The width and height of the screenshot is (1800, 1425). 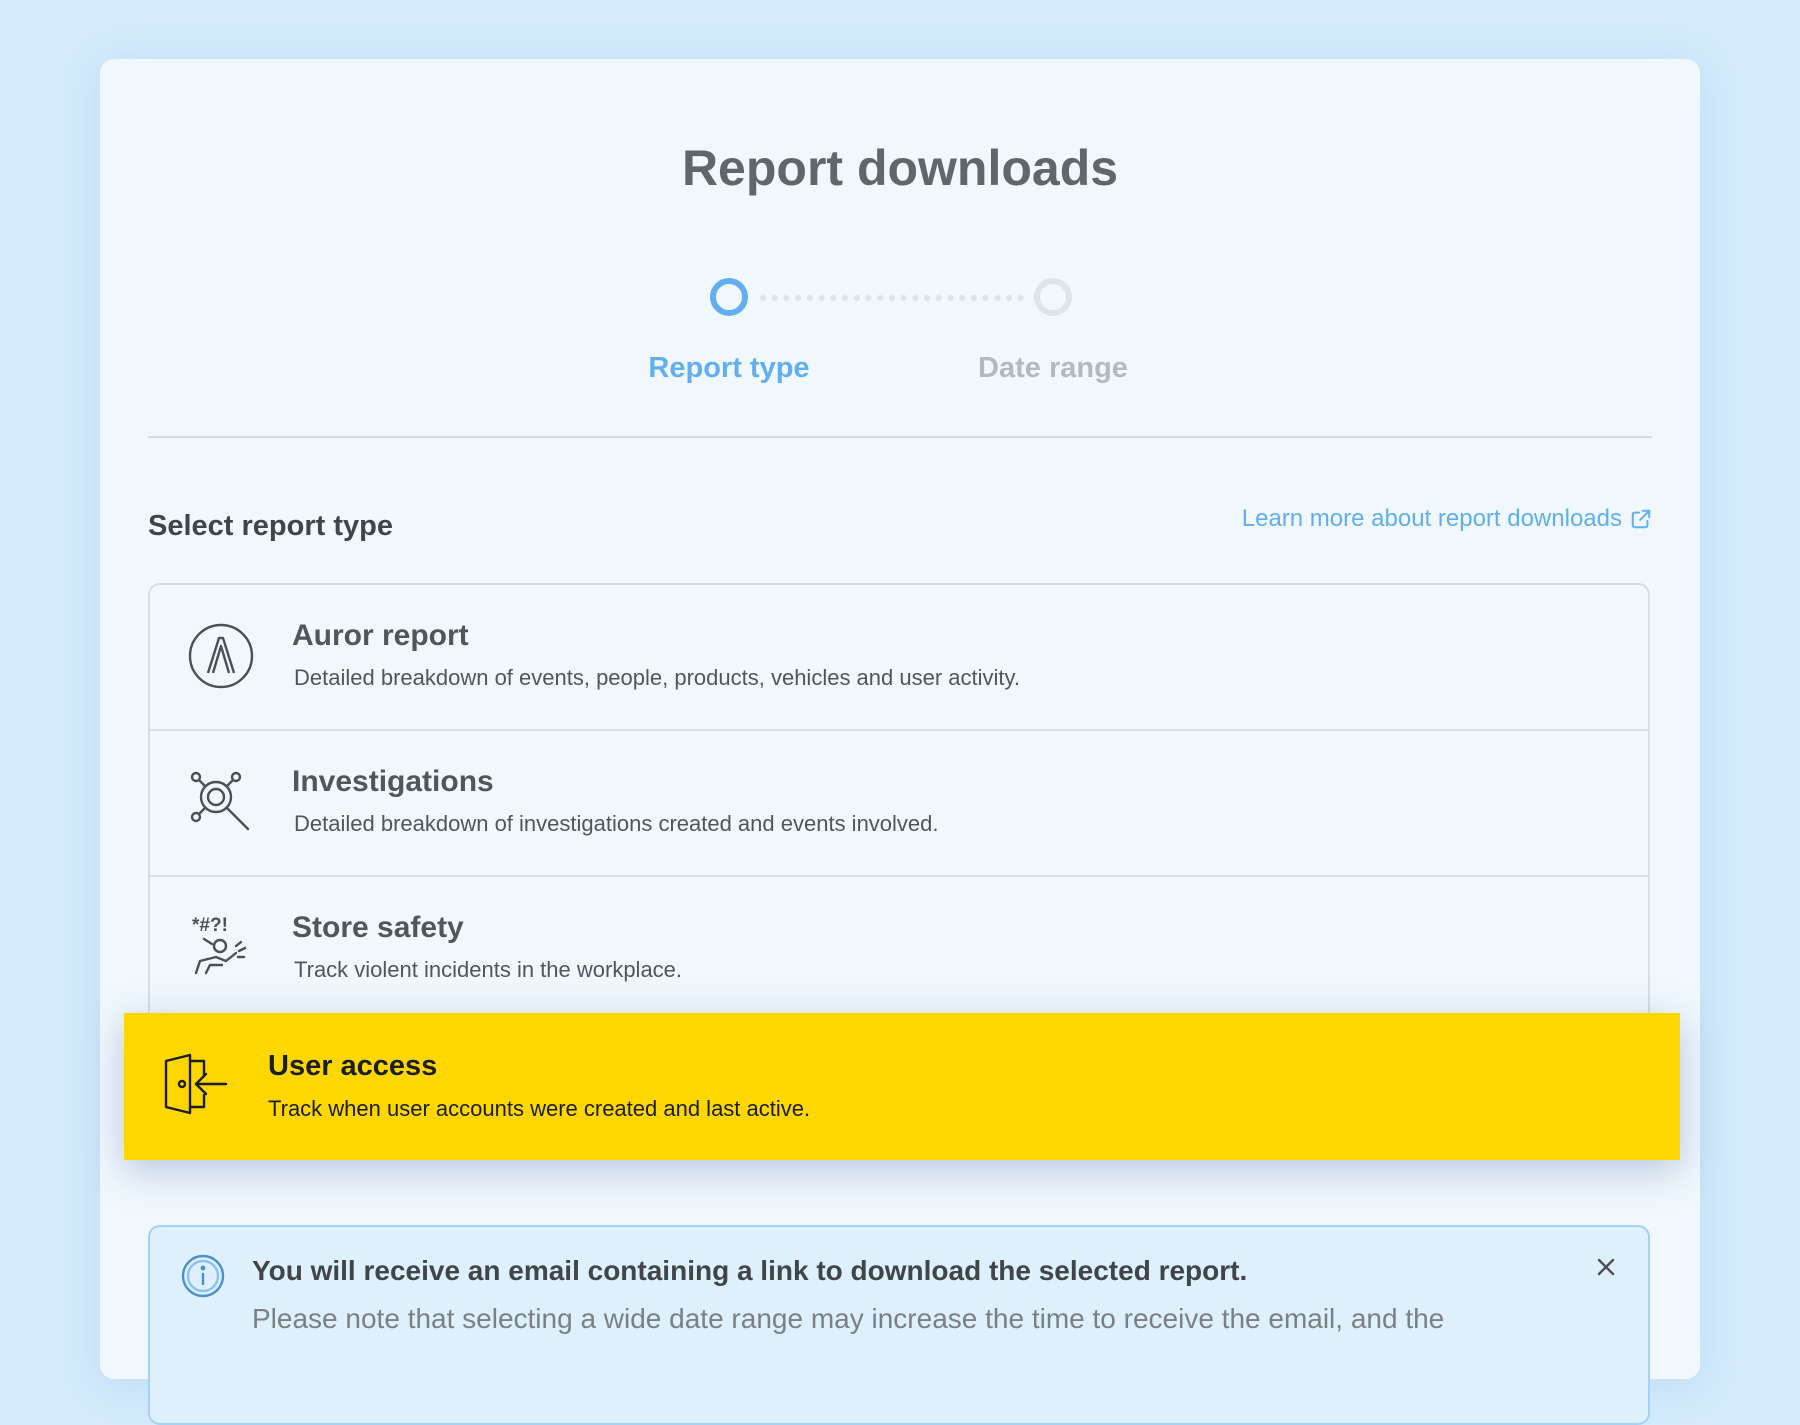 I want to click on auror-logo-icon, so click(x=221, y=656).